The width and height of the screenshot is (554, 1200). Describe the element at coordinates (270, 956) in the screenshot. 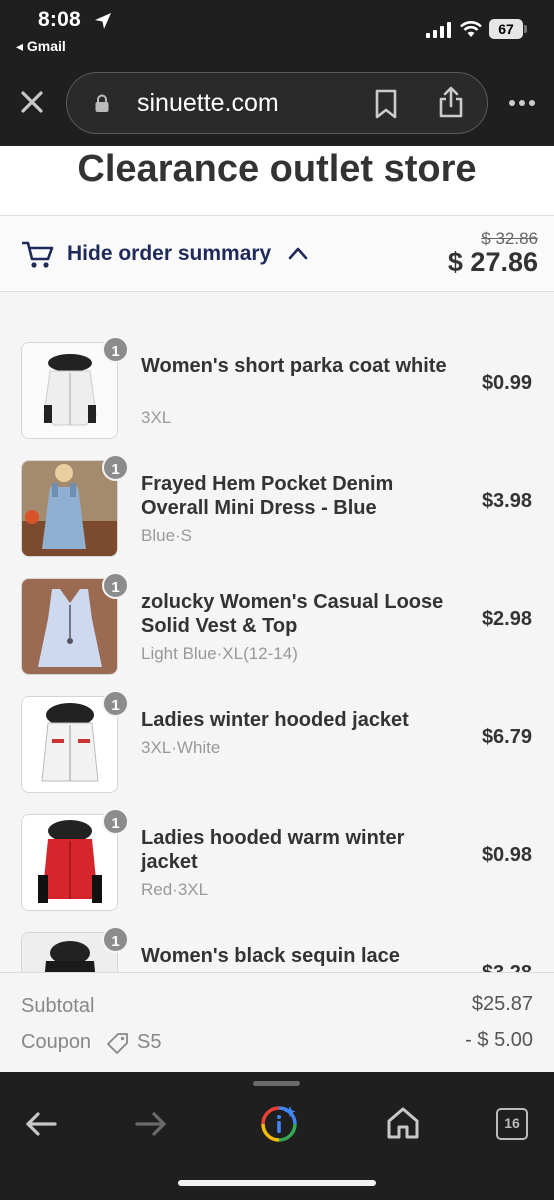

I see `item-name: Women's black sequin lace` at that location.